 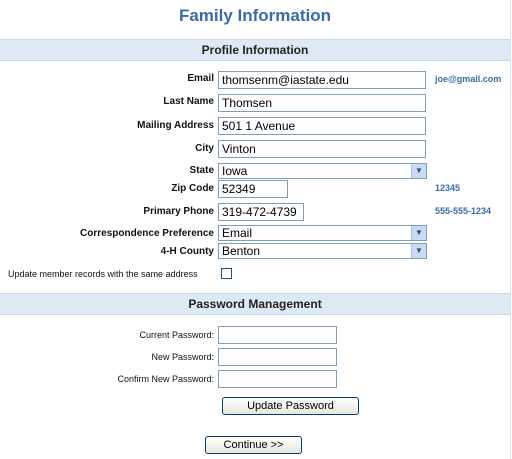 What do you see at coordinates (322, 233) in the screenshot?
I see `correspondence-select: Email ▼` at bounding box center [322, 233].